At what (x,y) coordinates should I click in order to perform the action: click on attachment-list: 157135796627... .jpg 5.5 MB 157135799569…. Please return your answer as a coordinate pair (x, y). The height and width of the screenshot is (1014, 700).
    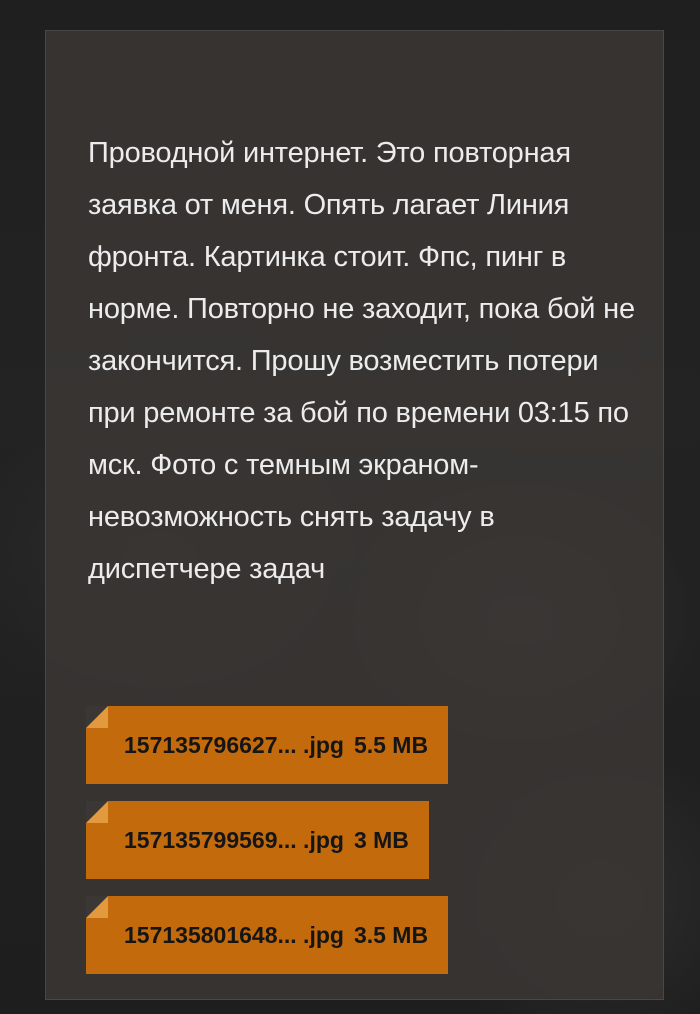
    Looking at the image, I should click on (267, 848).